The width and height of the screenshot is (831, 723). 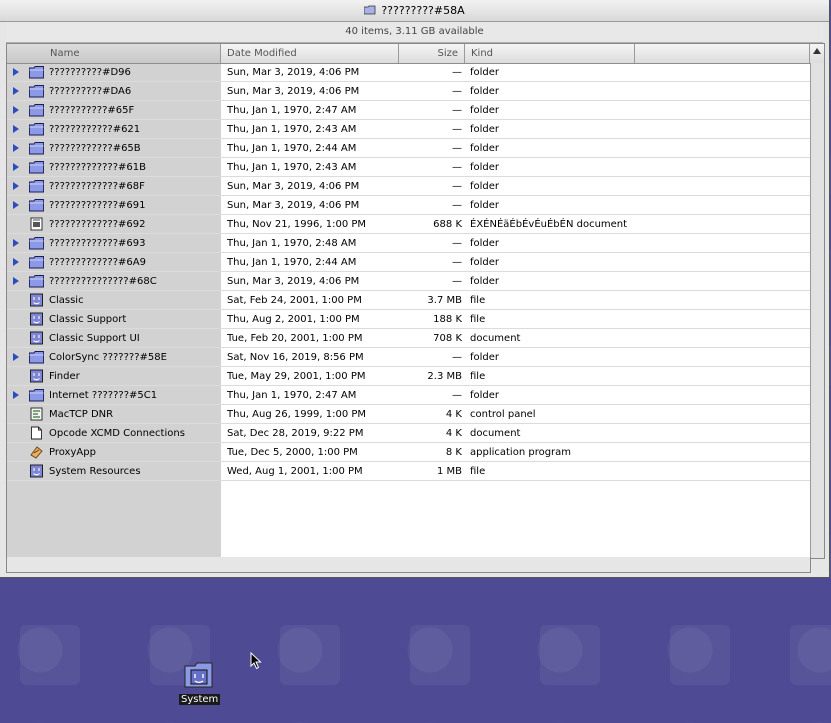 I want to click on item-name: ??????????#D96, so click(x=90, y=72).